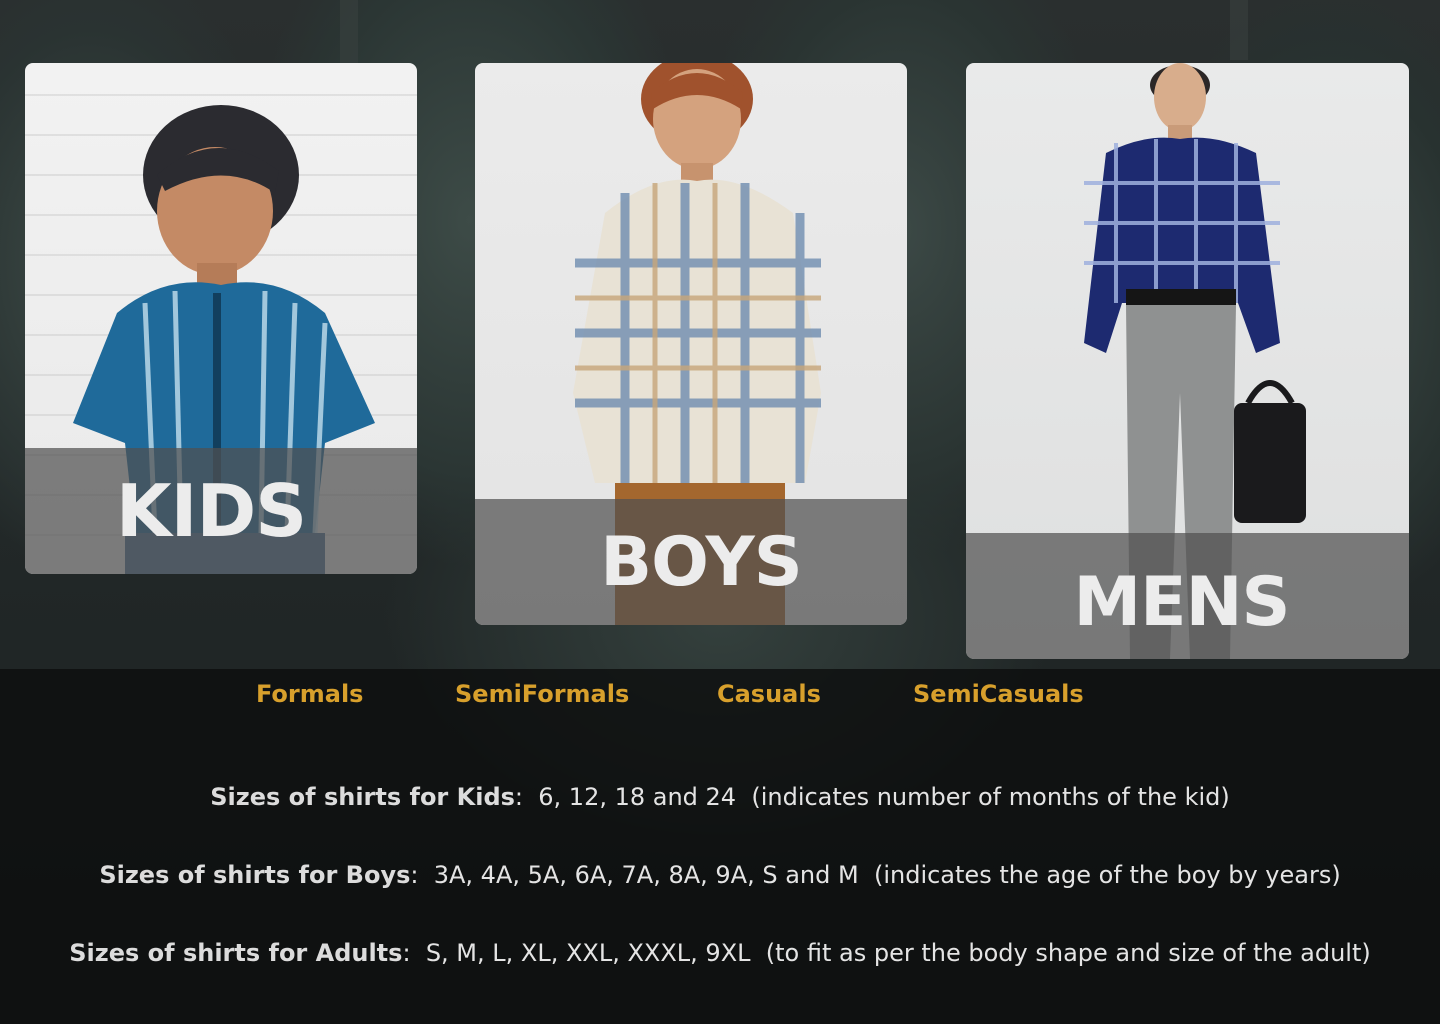 The image size is (1440, 1024). What do you see at coordinates (309, 694) in the screenshot?
I see `category-link-formals: Formals` at bounding box center [309, 694].